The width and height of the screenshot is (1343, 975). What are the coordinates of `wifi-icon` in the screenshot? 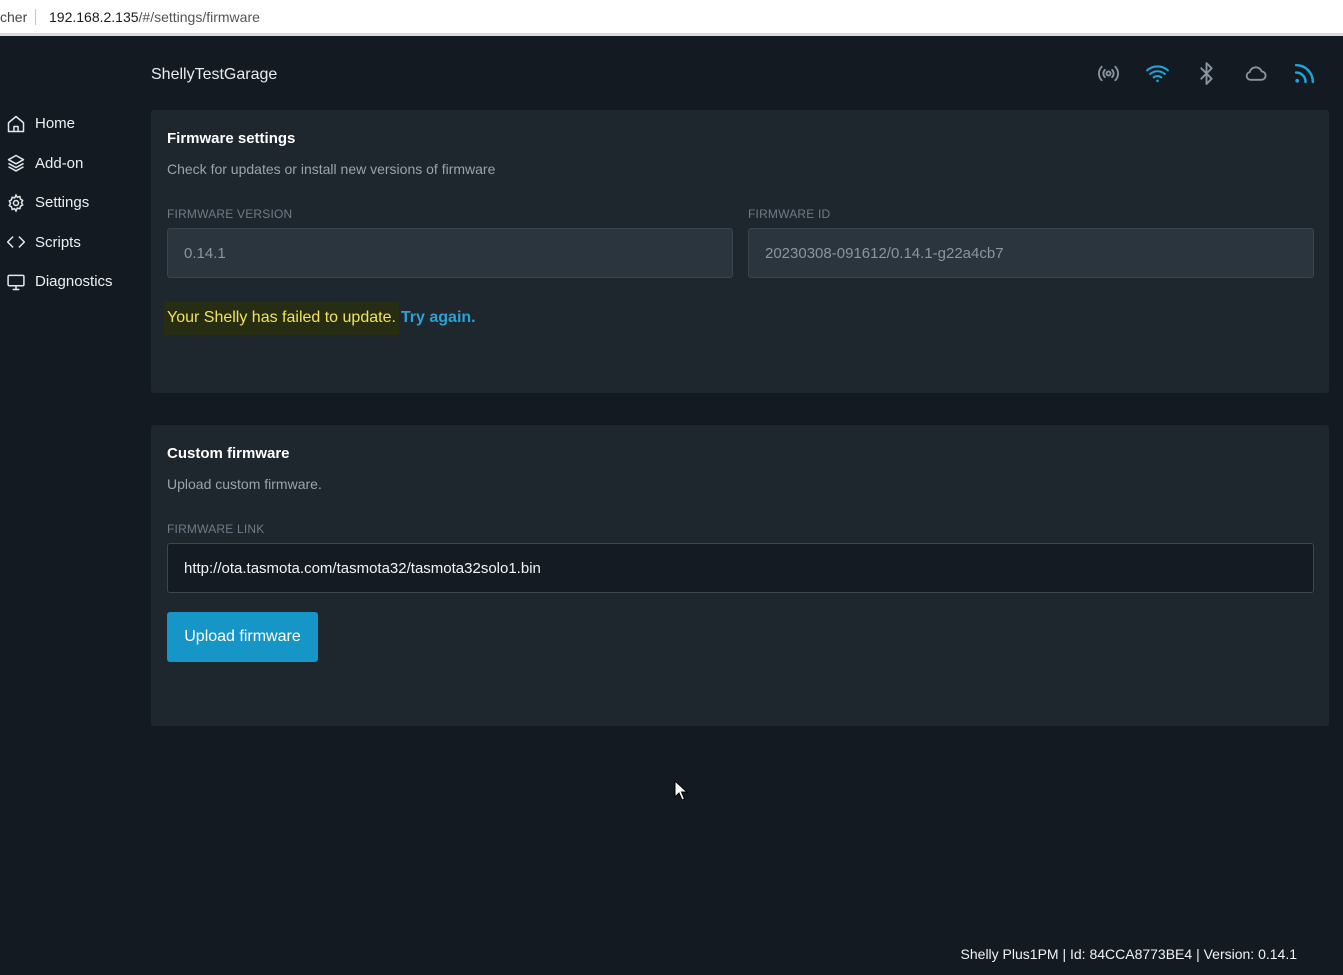 It's located at (1157, 73).